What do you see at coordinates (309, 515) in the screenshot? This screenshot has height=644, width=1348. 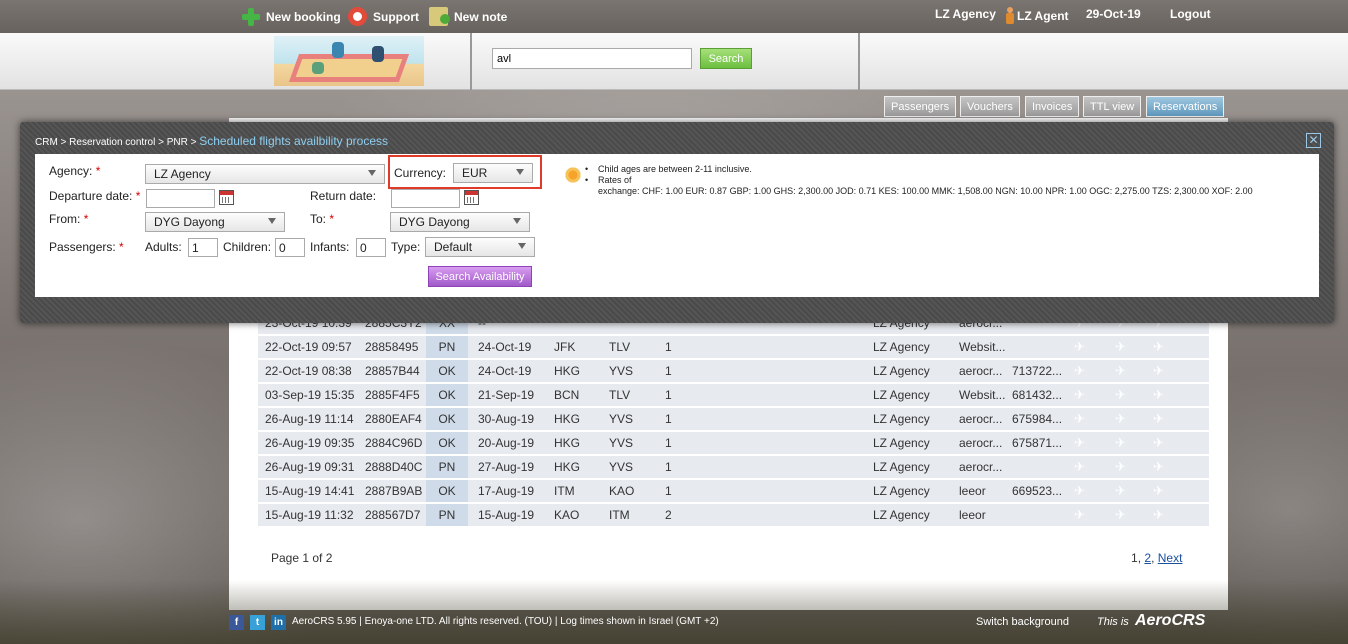 I see `cell-created: 15-Aug-19 11:32` at bounding box center [309, 515].